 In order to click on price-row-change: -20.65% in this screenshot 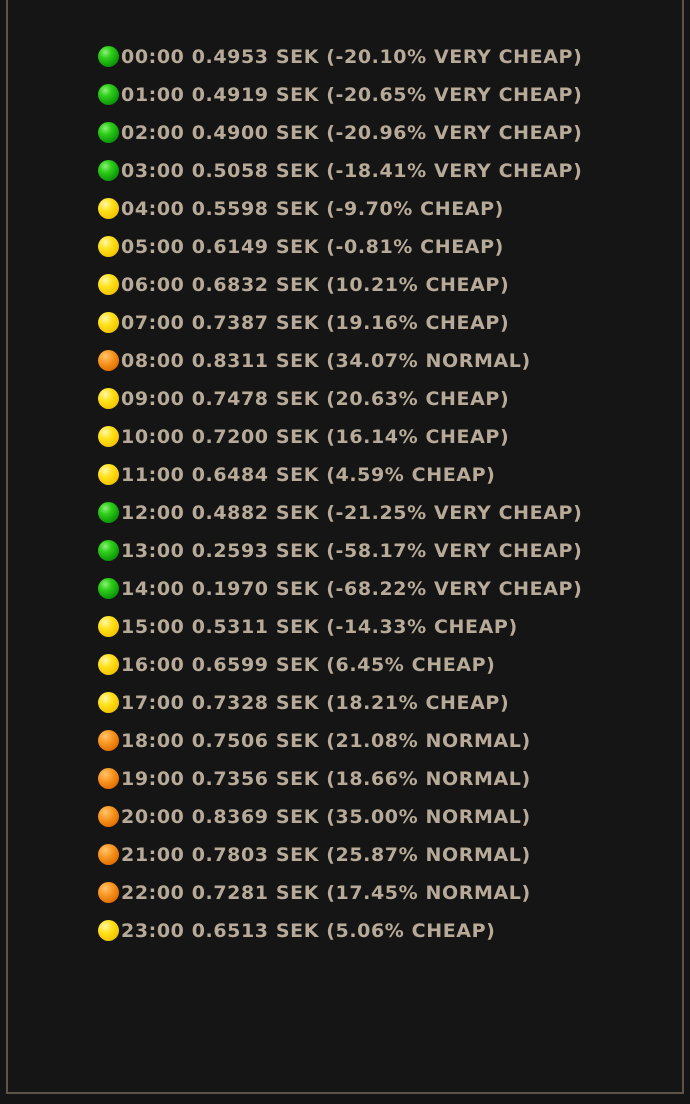, I will do `click(381, 95)`.